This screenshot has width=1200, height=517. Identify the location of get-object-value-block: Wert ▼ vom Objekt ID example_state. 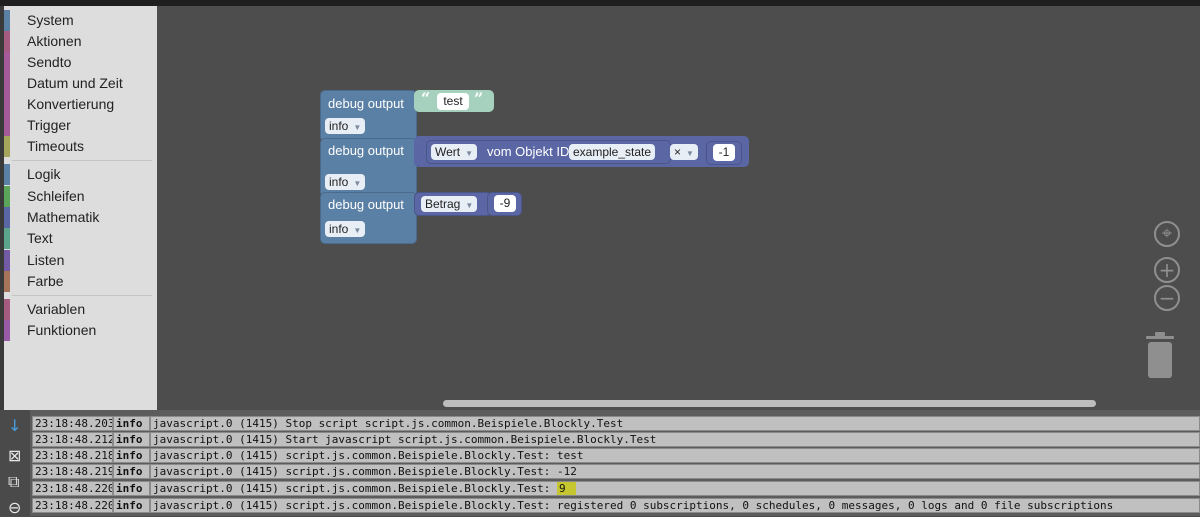
(548, 152).